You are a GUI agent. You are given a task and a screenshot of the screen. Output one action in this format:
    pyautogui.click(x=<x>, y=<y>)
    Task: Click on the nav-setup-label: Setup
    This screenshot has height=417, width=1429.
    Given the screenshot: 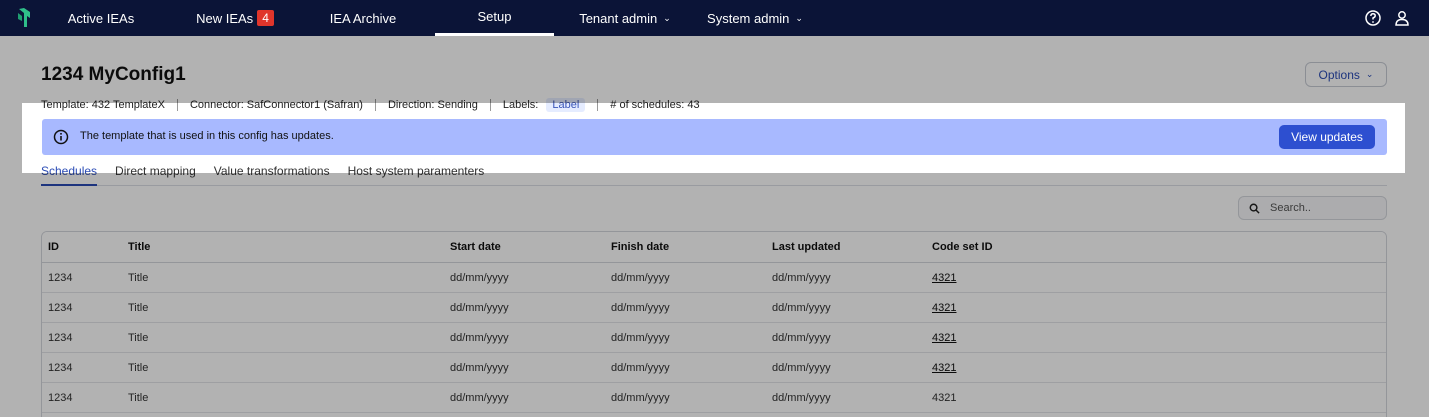 What is the action you would take?
    pyautogui.click(x=494, y=16)
    